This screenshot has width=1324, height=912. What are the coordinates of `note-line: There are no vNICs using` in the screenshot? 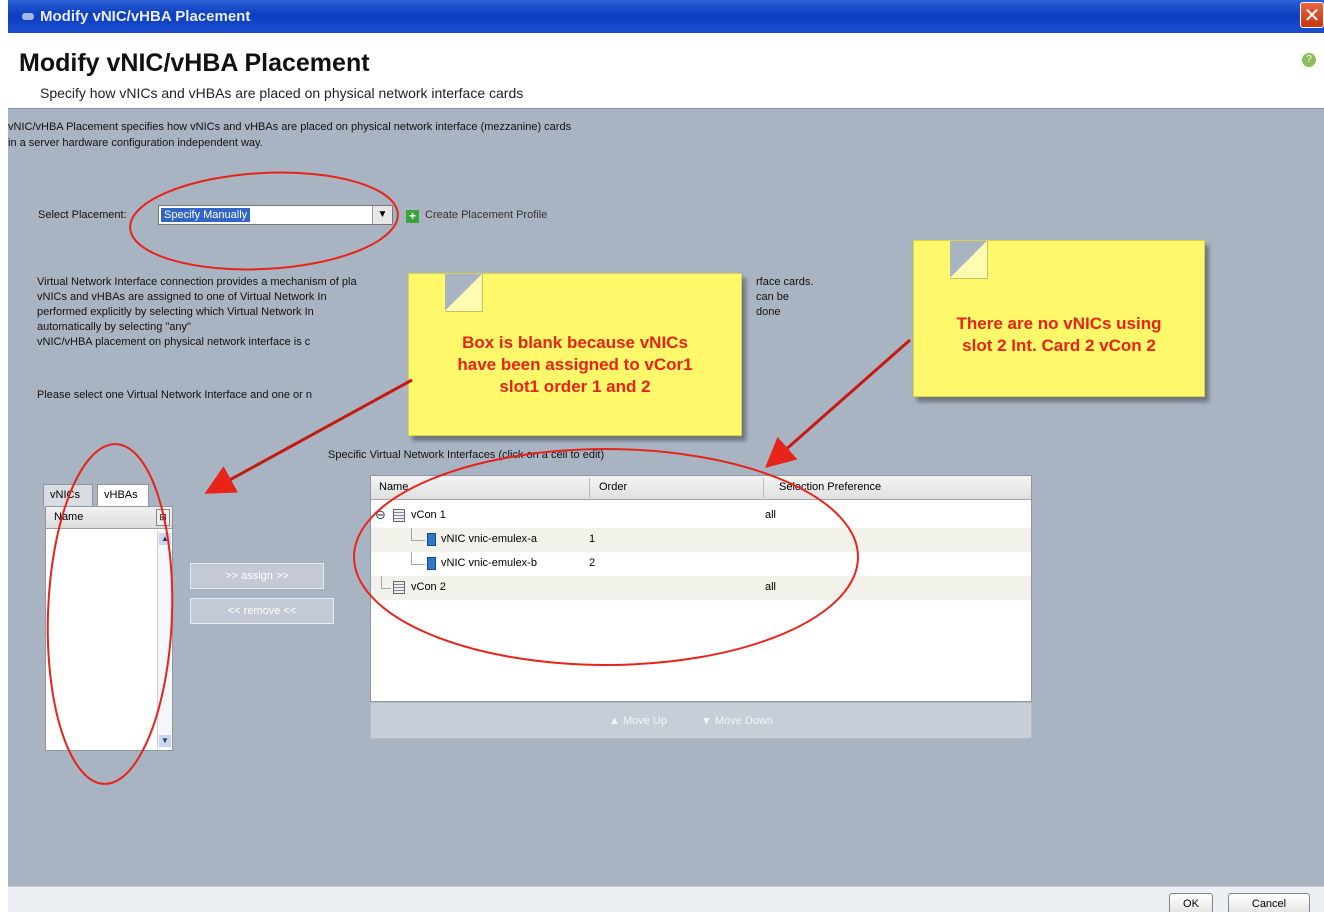 It's located at (1059, 323).